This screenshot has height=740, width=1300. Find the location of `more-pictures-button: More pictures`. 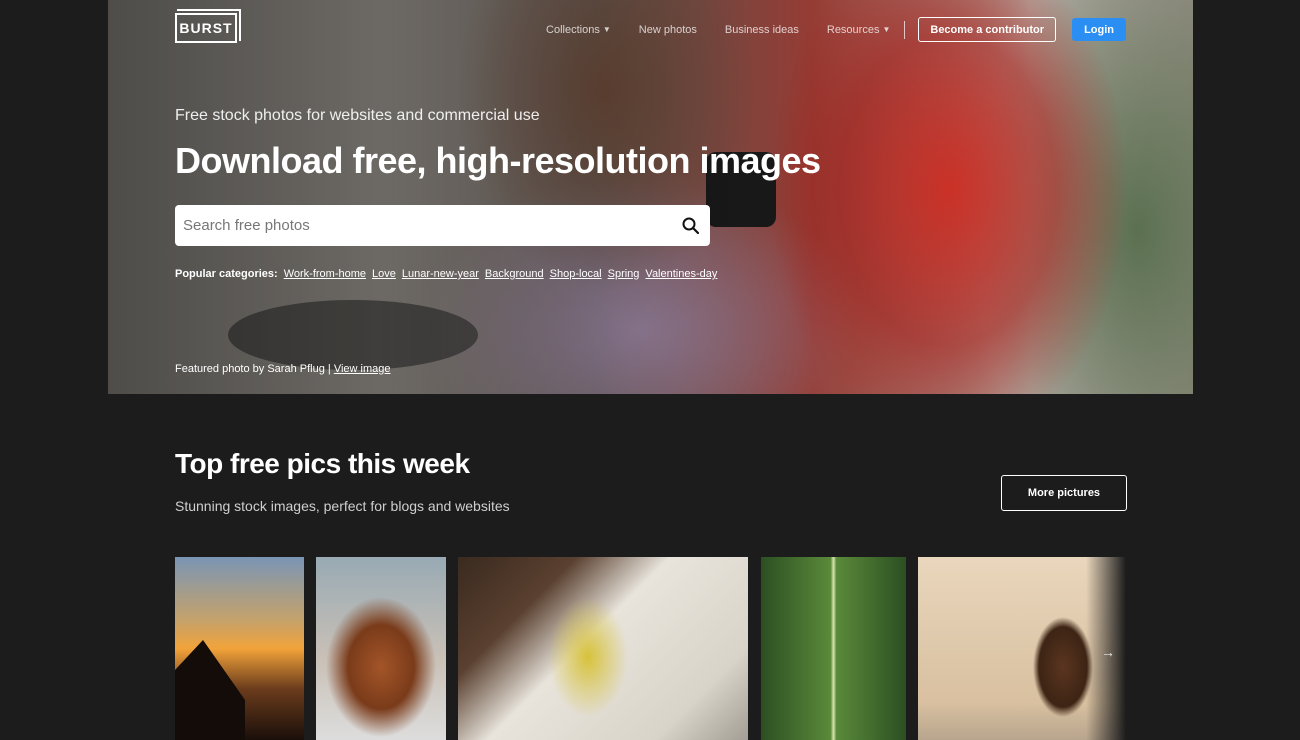

more-pictures-button: More pictures is located at coordinates (1064, 493).